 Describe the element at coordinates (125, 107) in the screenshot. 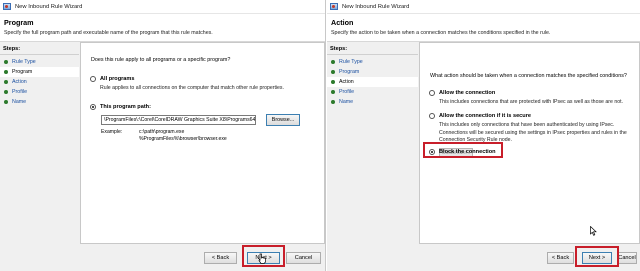

I see `this-program-label: This program path:` at that location.